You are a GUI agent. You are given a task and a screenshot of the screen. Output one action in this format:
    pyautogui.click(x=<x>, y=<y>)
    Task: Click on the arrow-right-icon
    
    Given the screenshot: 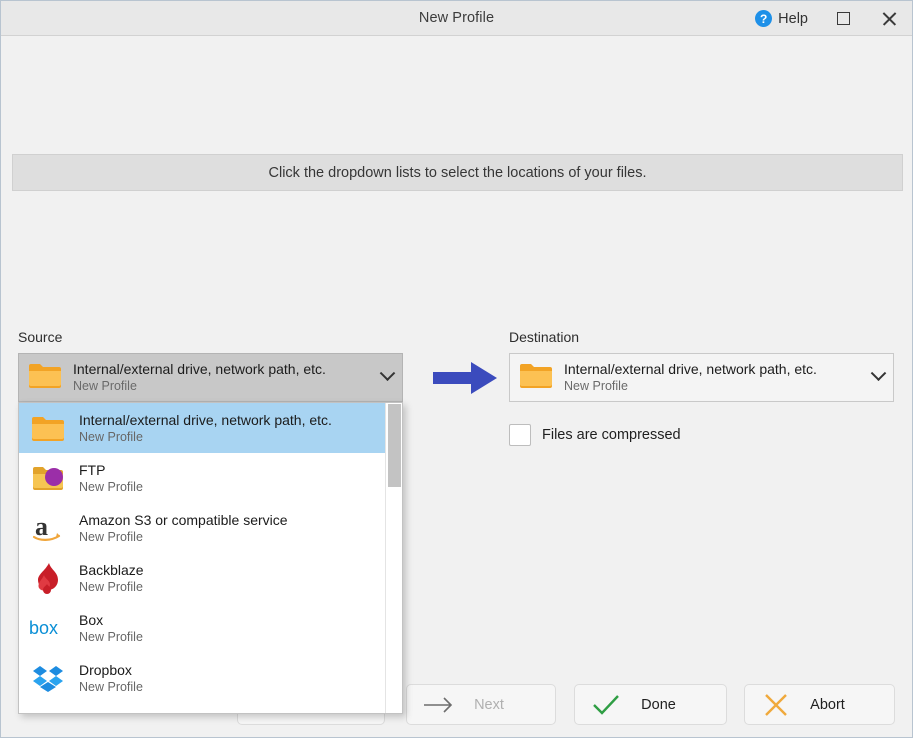 What is the action you would take?
    pyautogui.click(x=438, y=704)
    